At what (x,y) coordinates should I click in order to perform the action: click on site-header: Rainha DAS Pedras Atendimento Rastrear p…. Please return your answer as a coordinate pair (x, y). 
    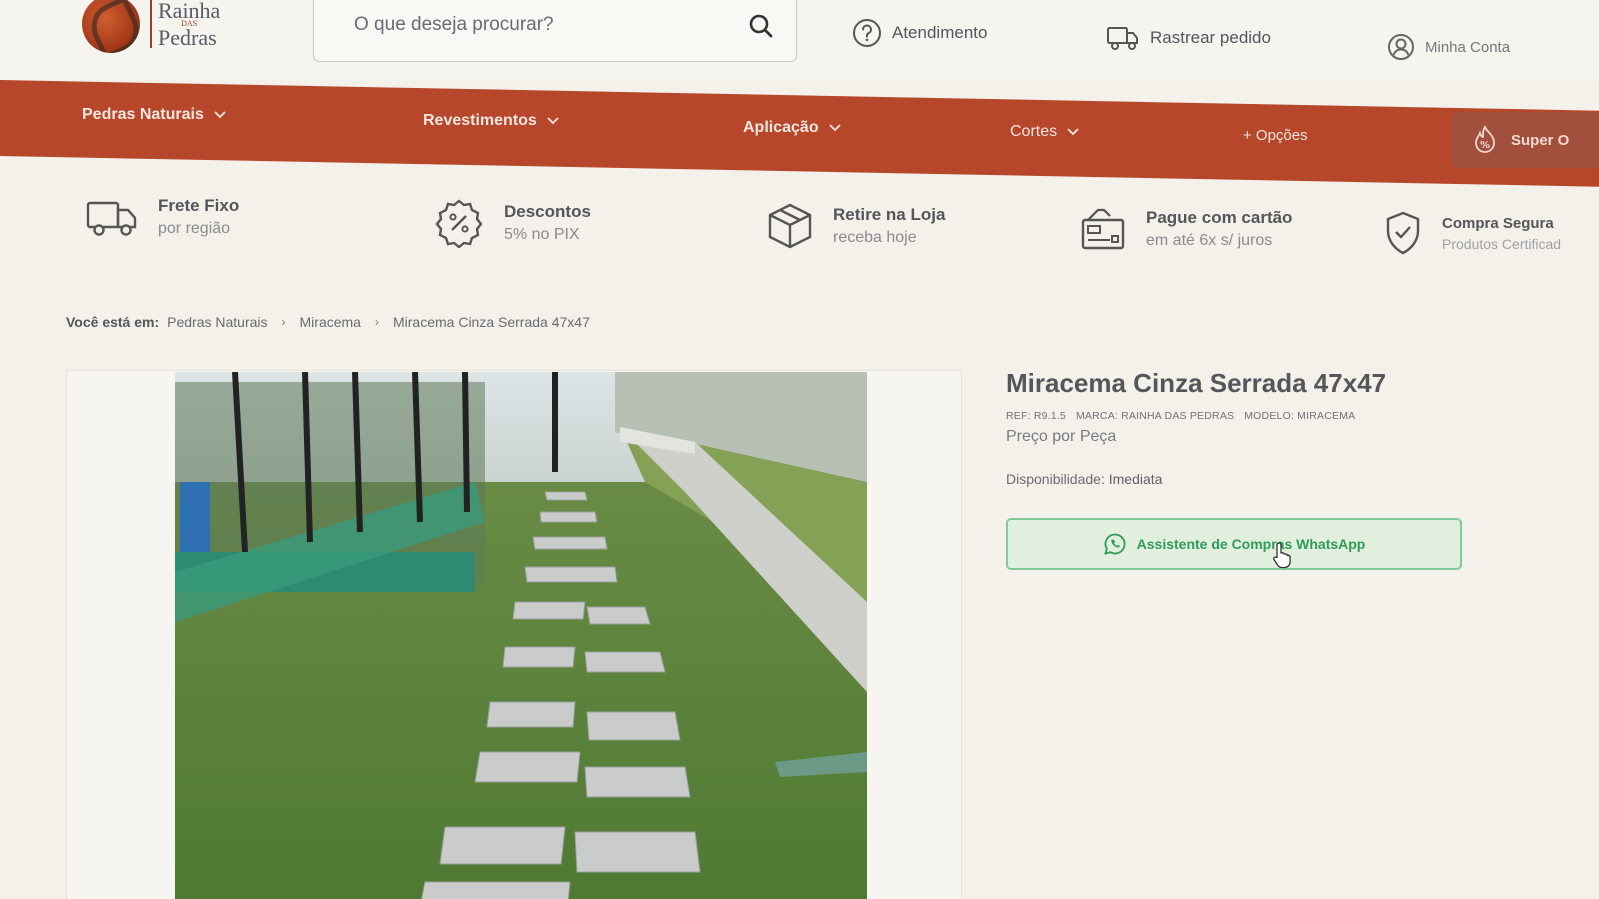
    Looking at the image, I should click on (799, 40).